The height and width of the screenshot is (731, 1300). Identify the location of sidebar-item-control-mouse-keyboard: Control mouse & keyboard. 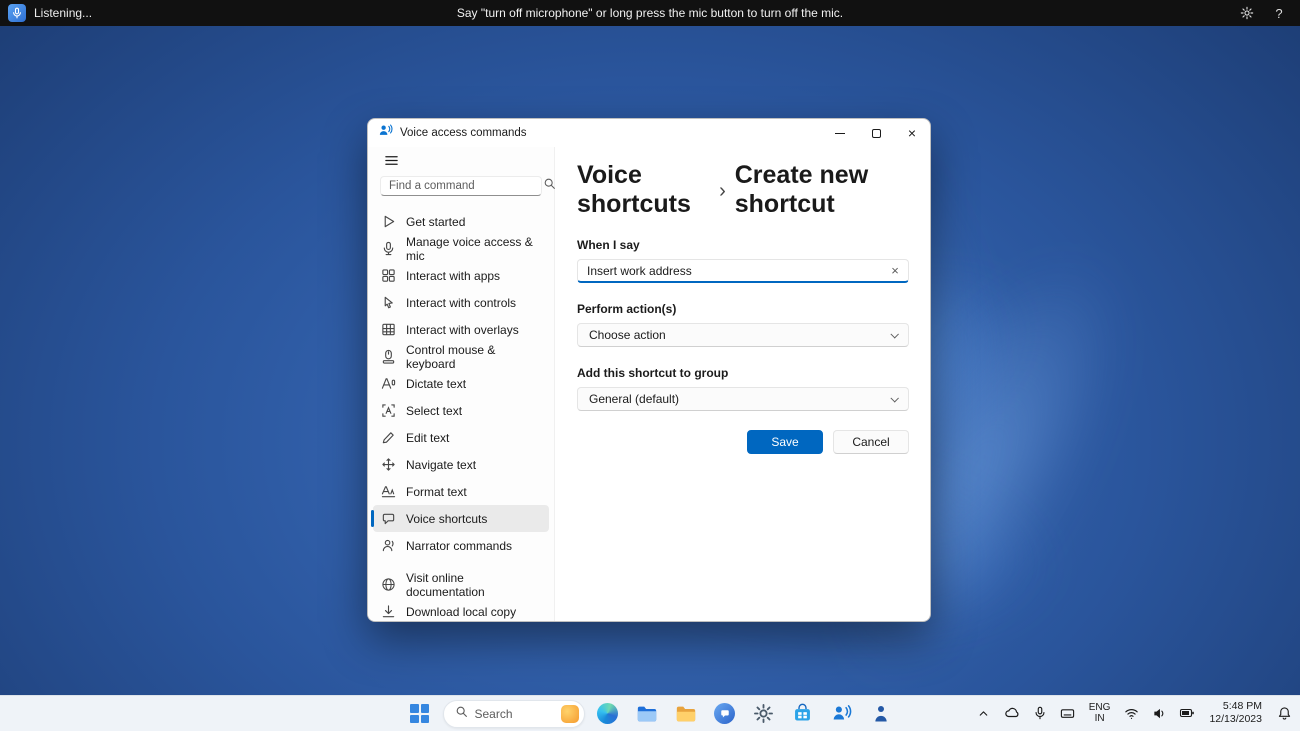
(461, 356).